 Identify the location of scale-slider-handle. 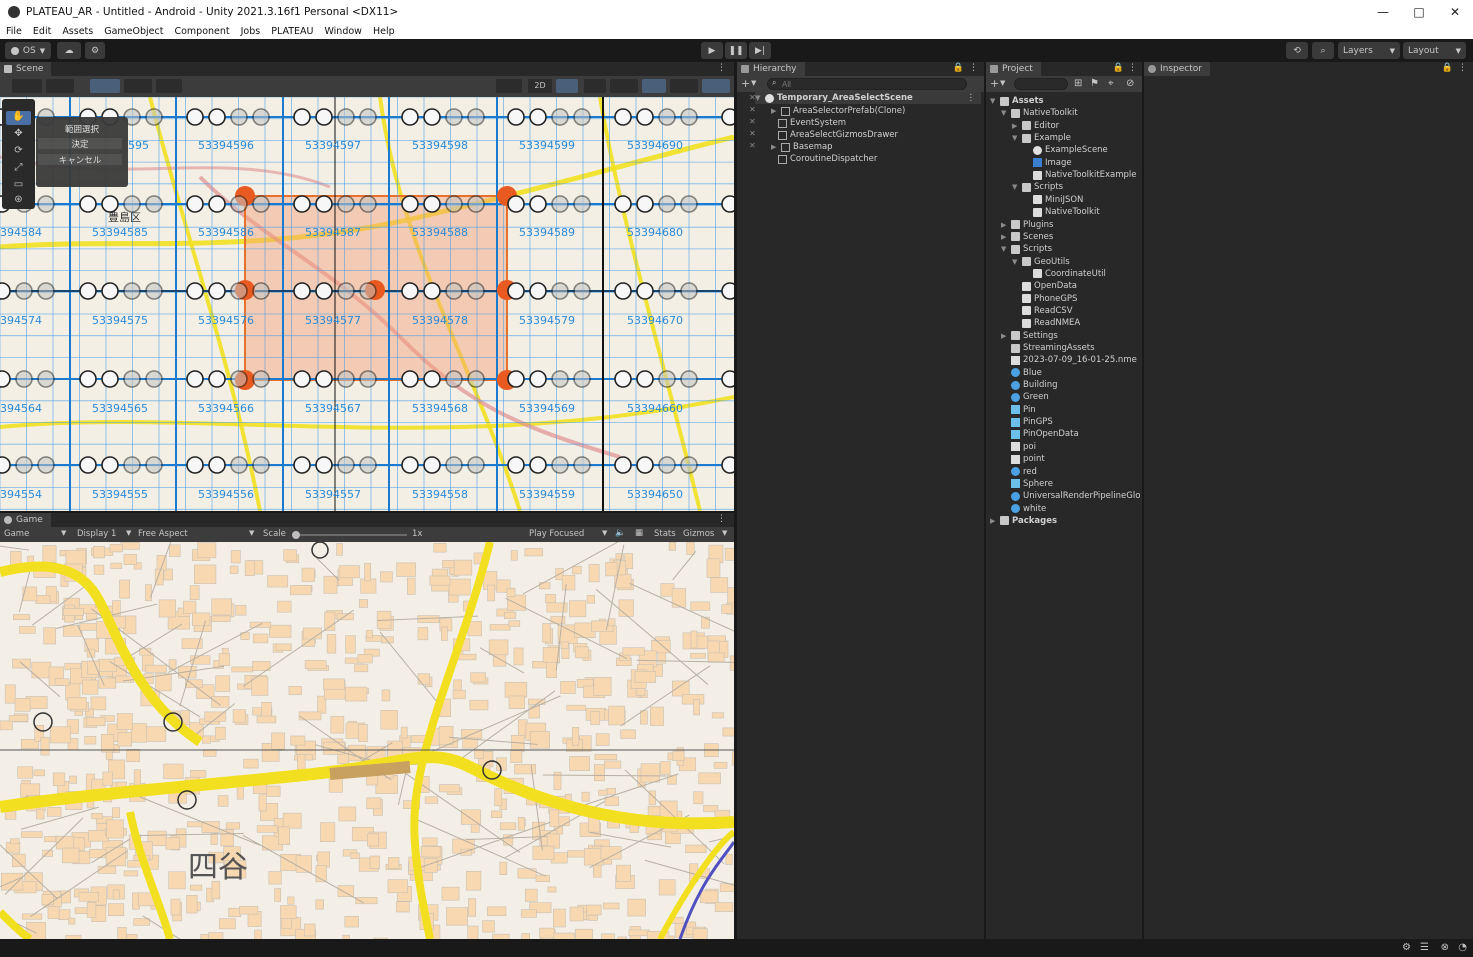
(296, 535).